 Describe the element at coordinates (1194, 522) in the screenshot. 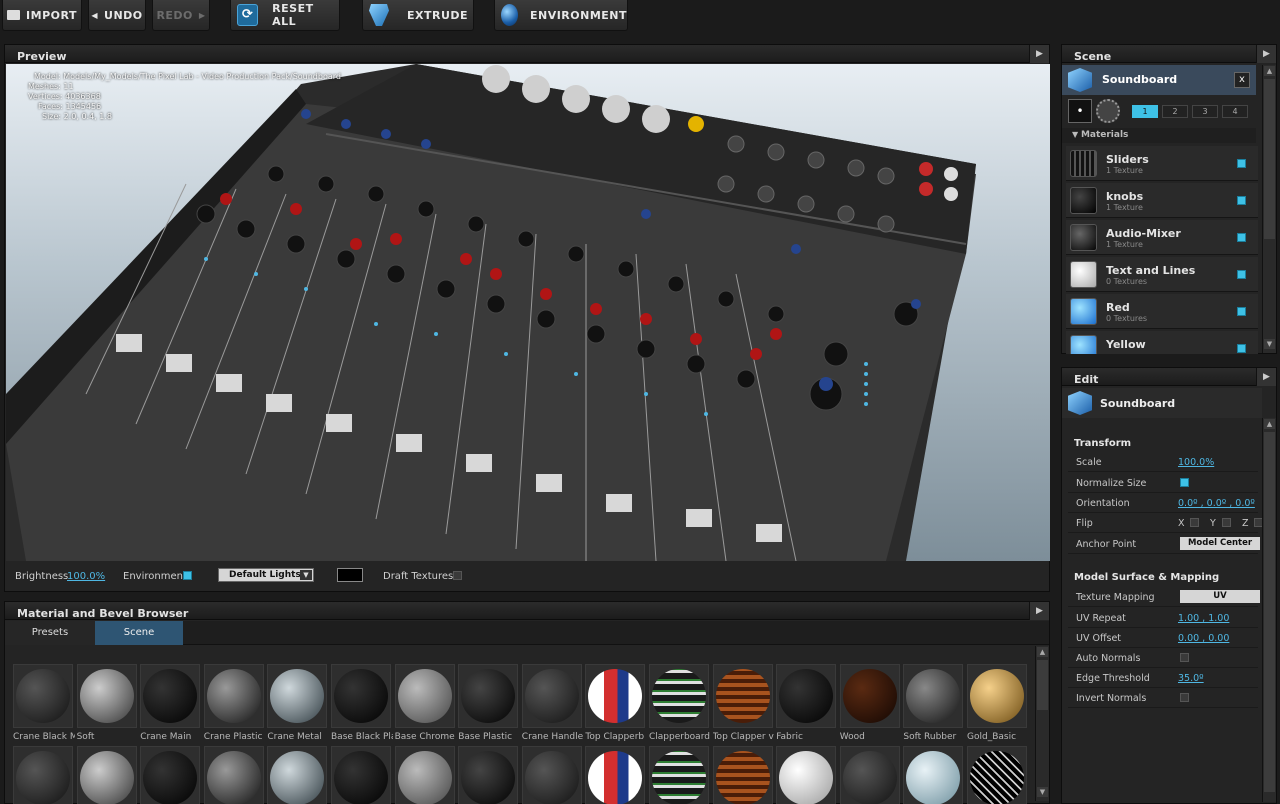

I see `flip-x-checkbox` at that location.